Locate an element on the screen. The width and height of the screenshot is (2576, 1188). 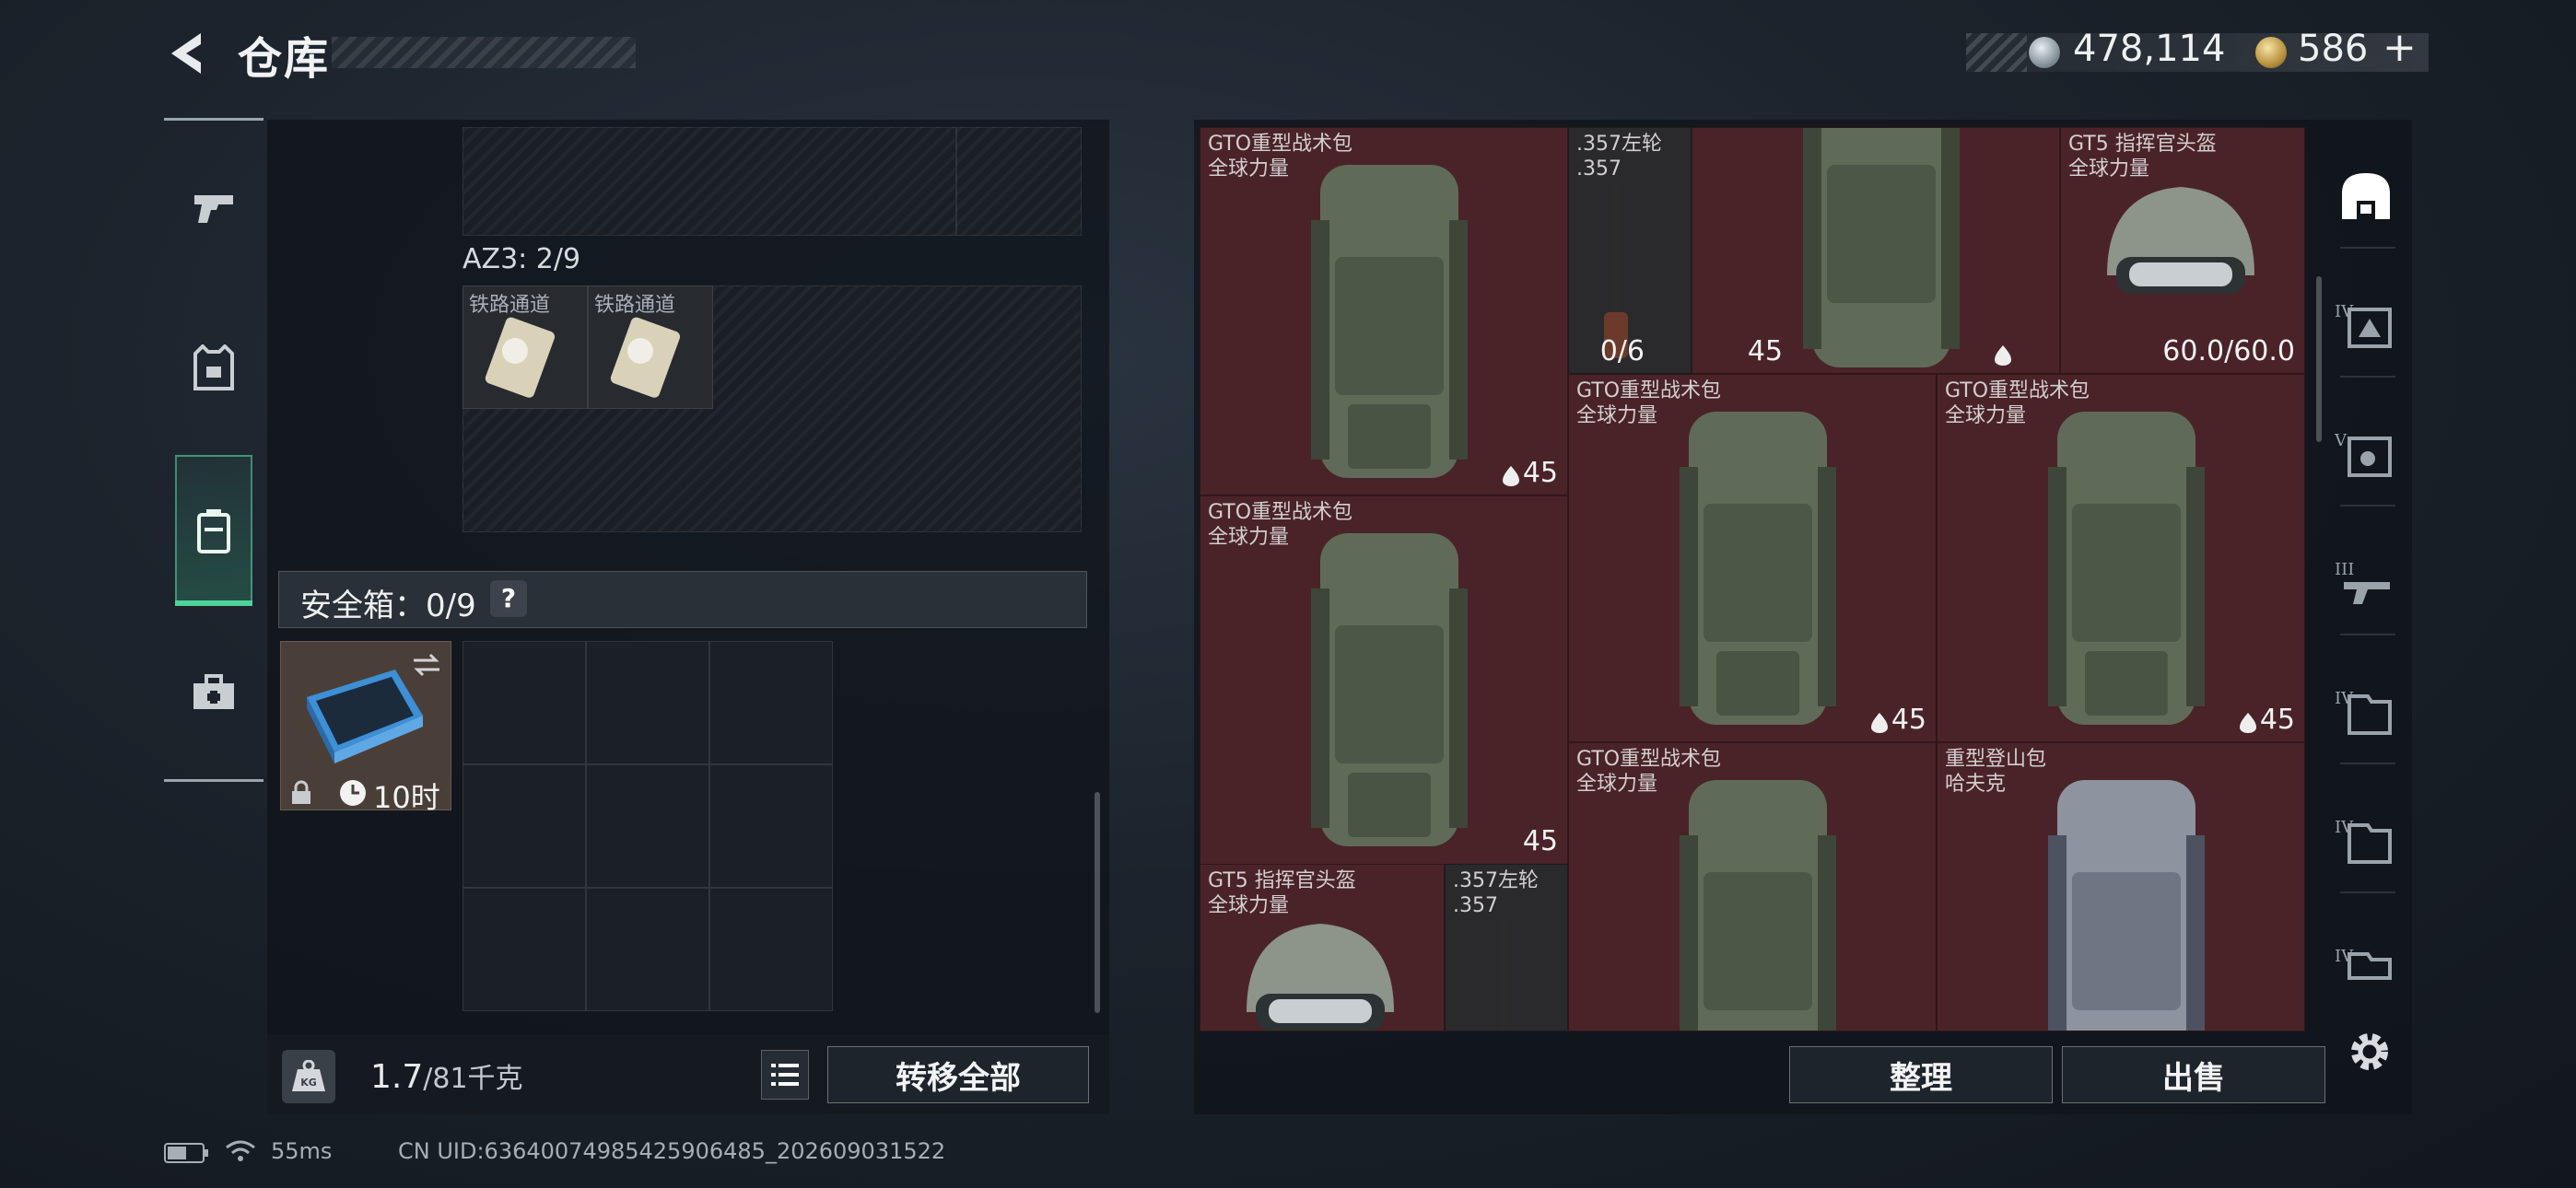
stash-item: GT5 指挥官头盔 全球力量 60.0/60.0 is located at coordinates (2182, 250).